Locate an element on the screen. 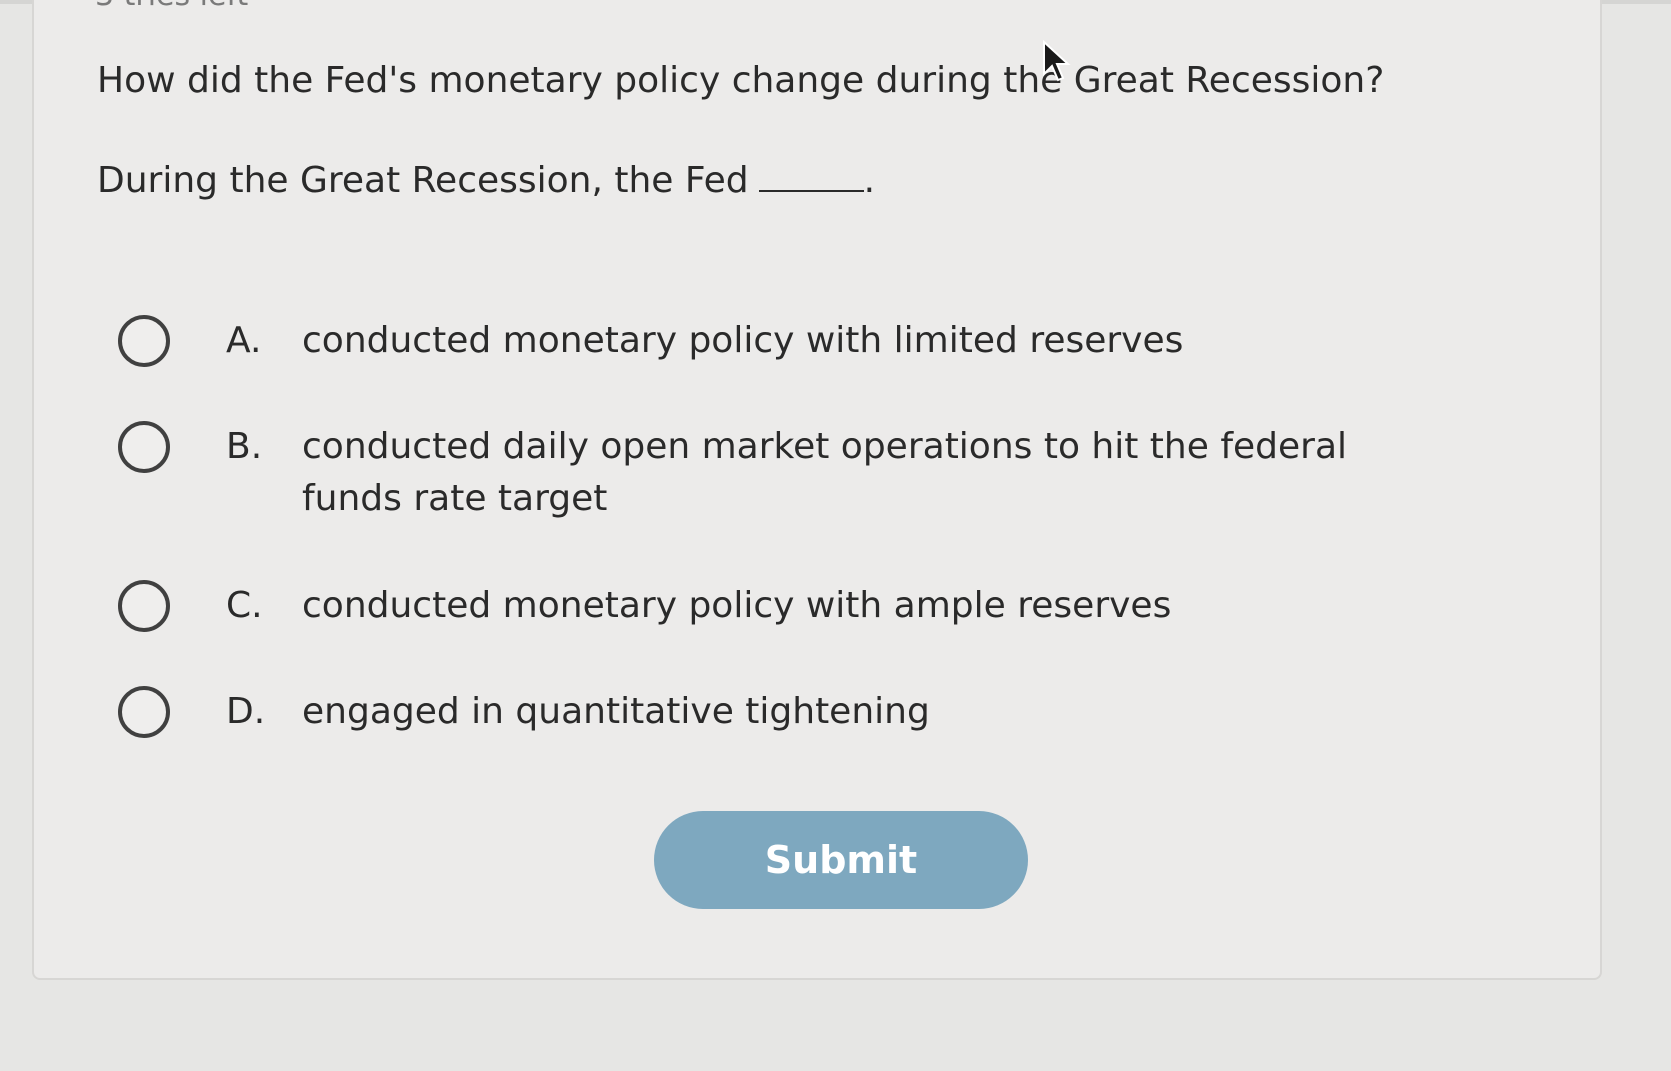 The image size is (1671, 1071). answer-blank is located at coordinates (811, 176).